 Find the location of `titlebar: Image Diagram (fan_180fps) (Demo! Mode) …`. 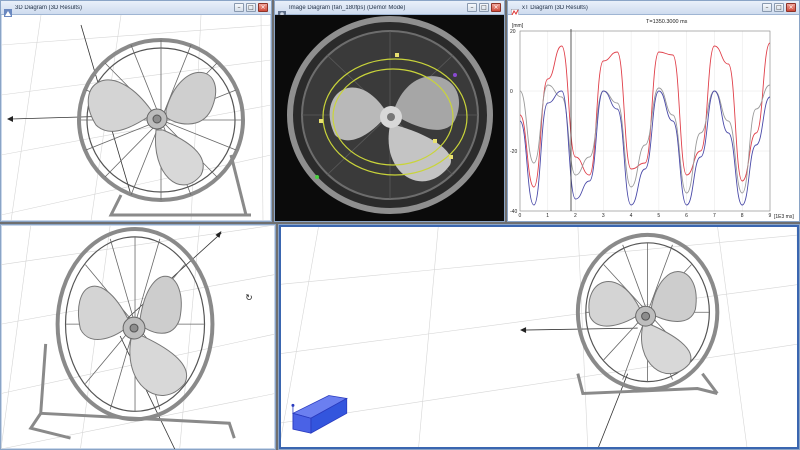

titlebar: Image Diagram (fan_180fps) (Demo! Mode) … is located at coordinates (389, 9).